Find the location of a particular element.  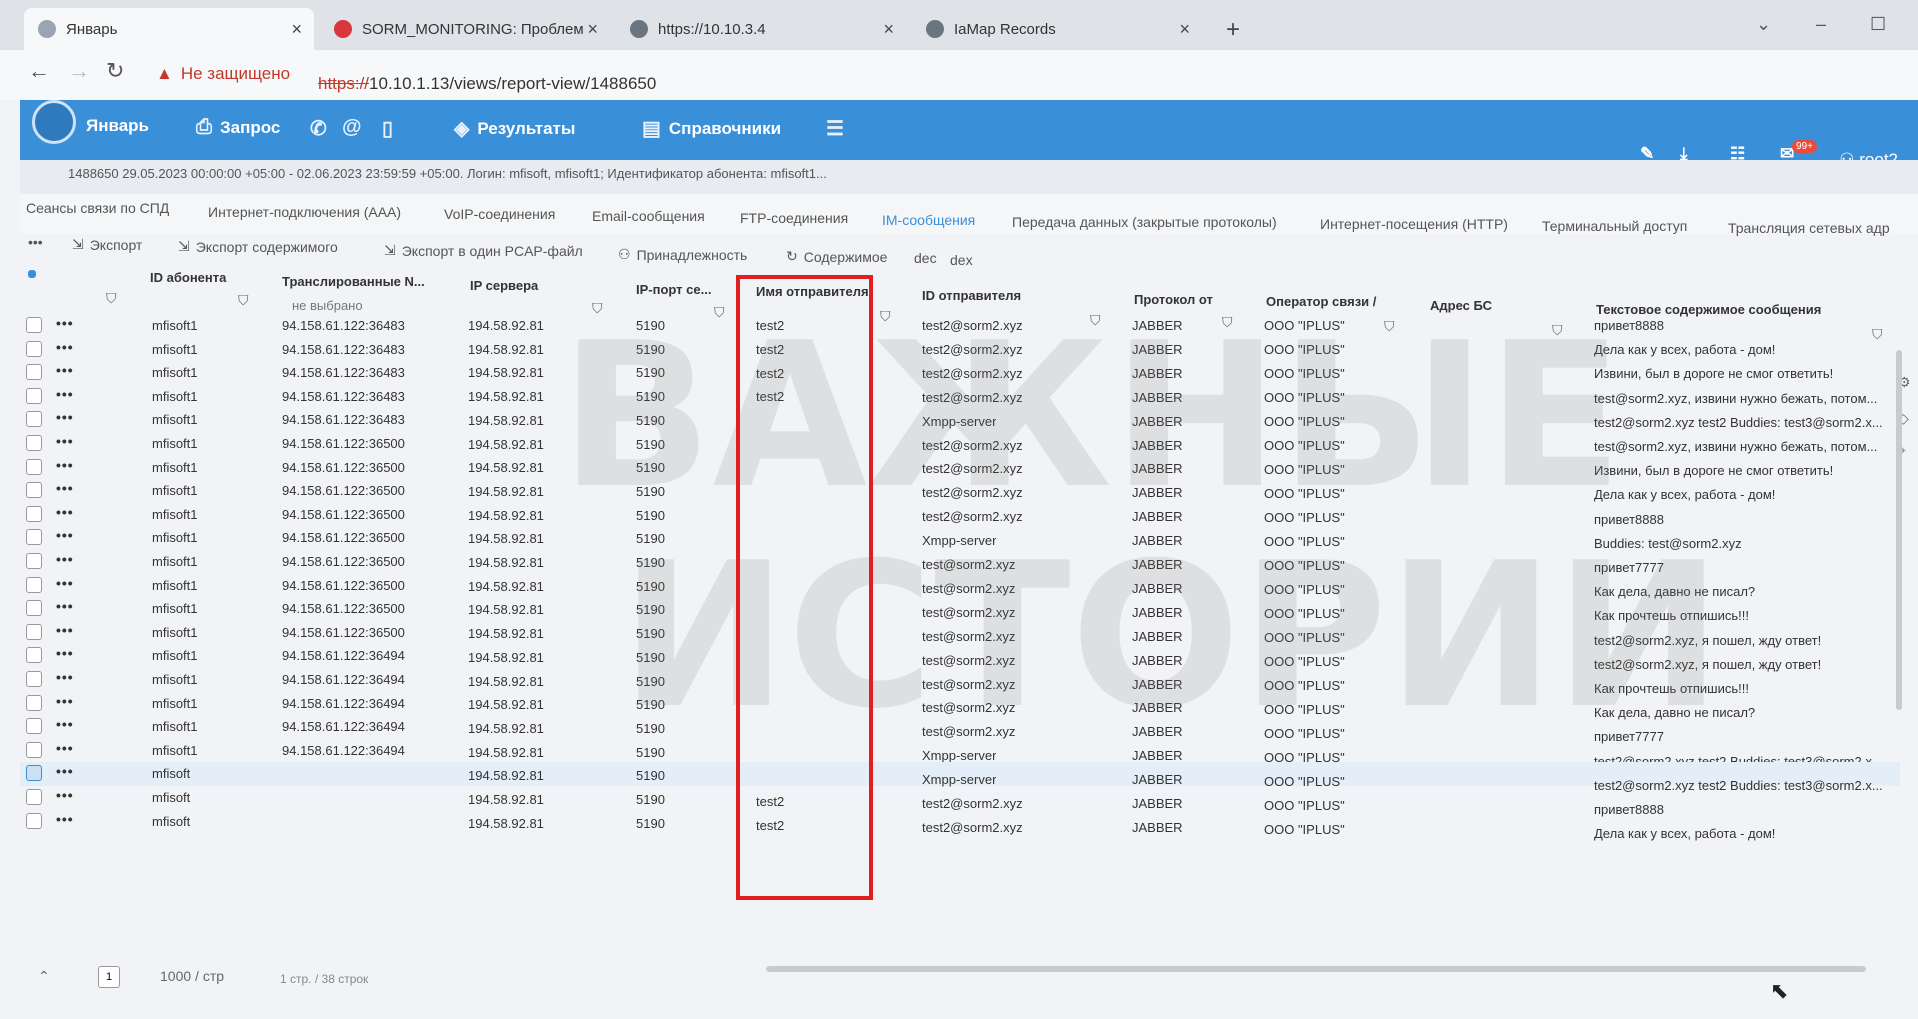

brand-name: Январь is located at coordinates (117, 126).